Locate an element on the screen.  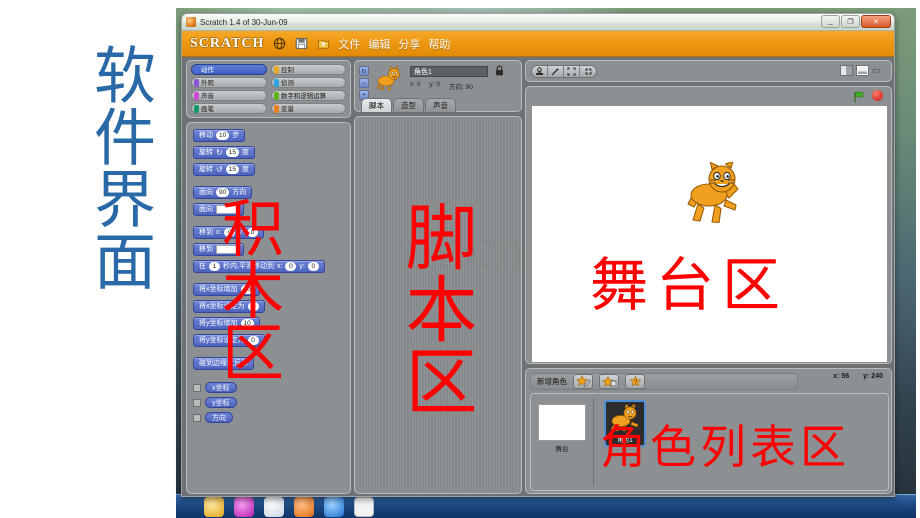
block-set-y-to: 将y坐标设定为 0 is located at coordinates (229, 340).